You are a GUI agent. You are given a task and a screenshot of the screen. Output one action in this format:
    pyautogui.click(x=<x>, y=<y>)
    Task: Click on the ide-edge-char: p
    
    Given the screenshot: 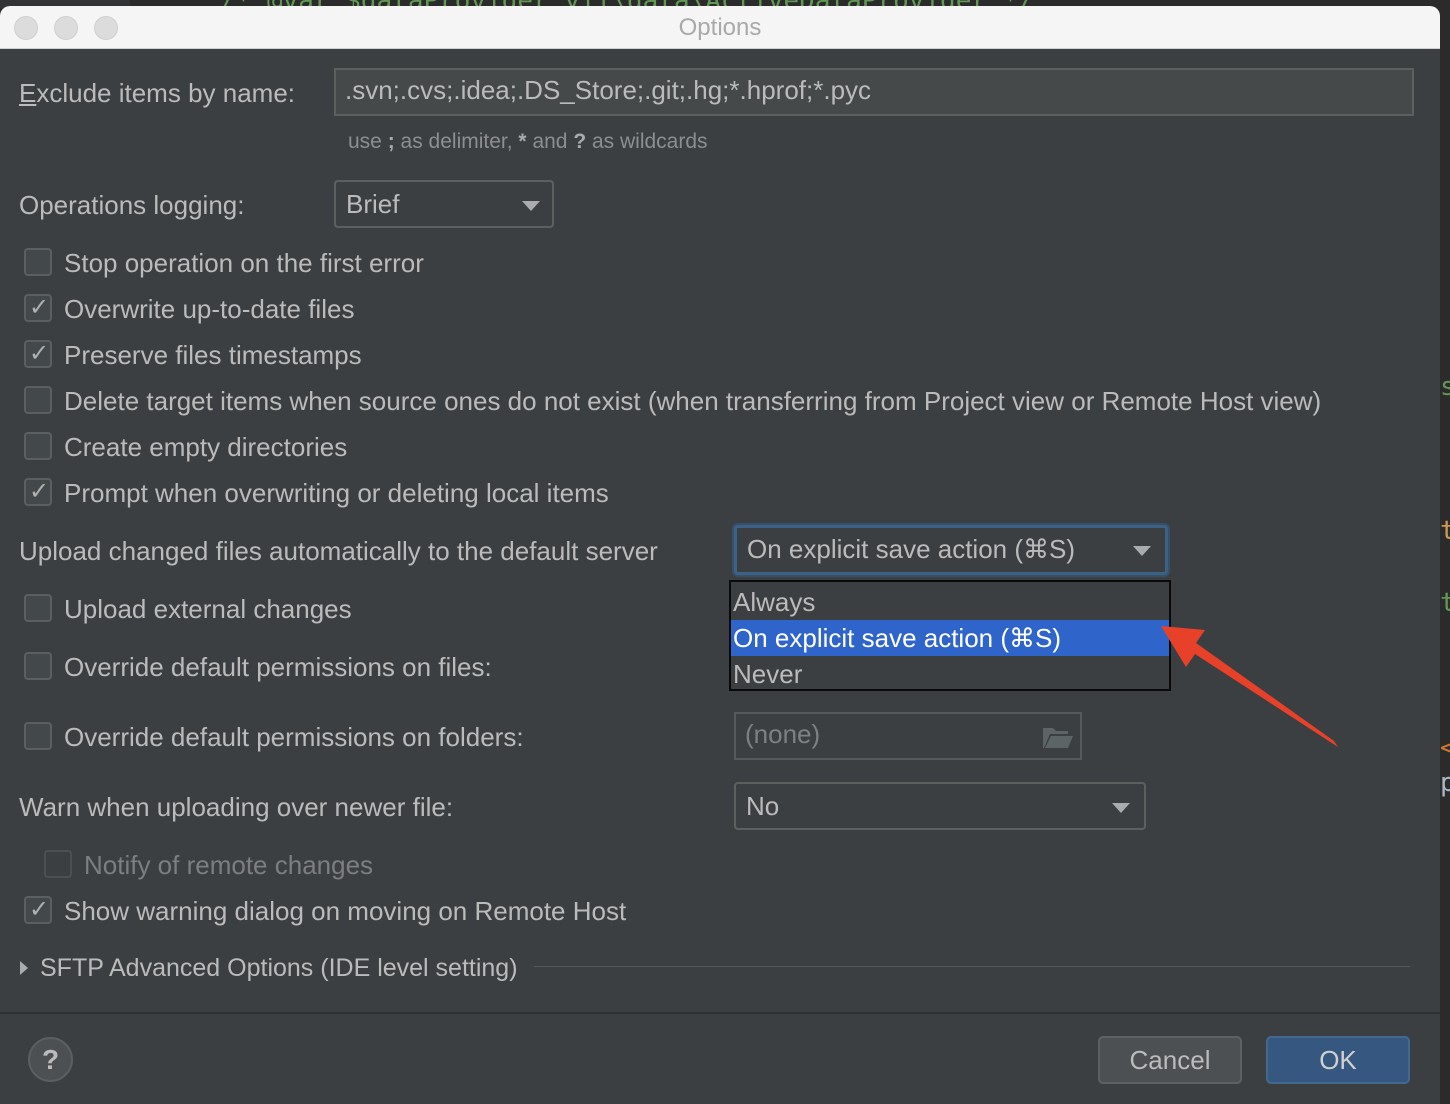 What is the action you would take?
    pyautogui.click(x=1445, y=783)
    